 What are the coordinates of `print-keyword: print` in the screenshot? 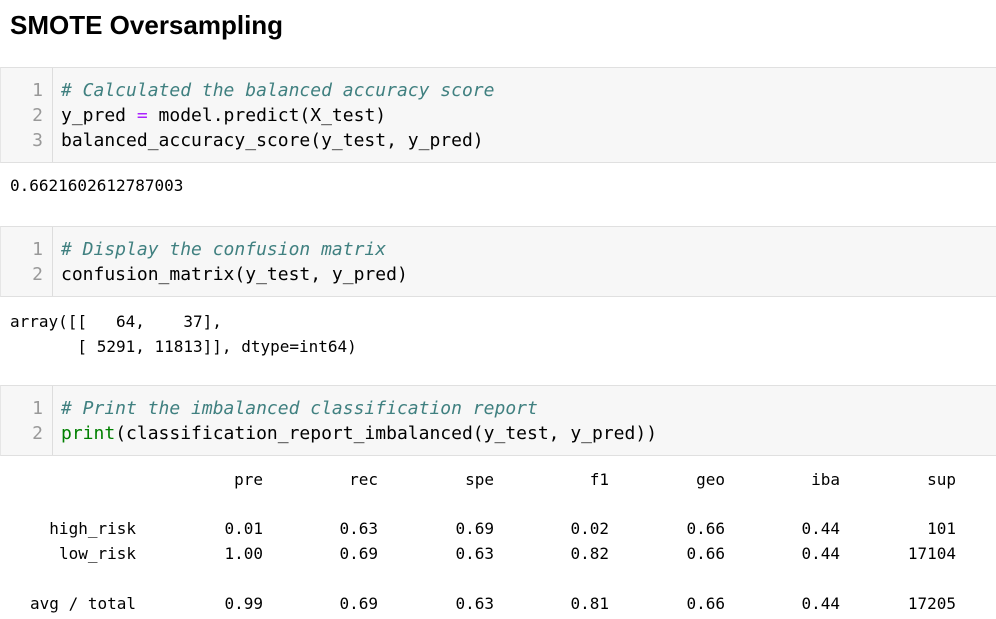 It's located at (88, 433).